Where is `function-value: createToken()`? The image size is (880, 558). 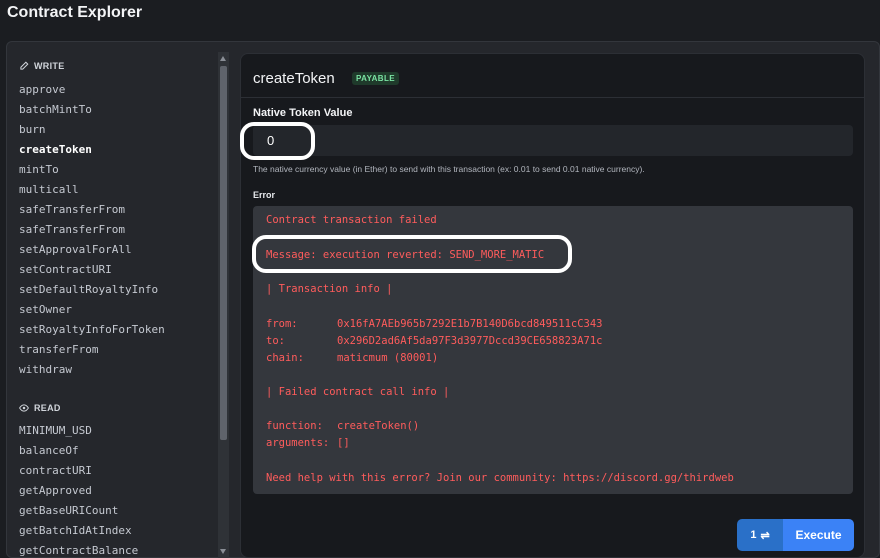
function-value: createToken() is located at coordinates (378, 426).